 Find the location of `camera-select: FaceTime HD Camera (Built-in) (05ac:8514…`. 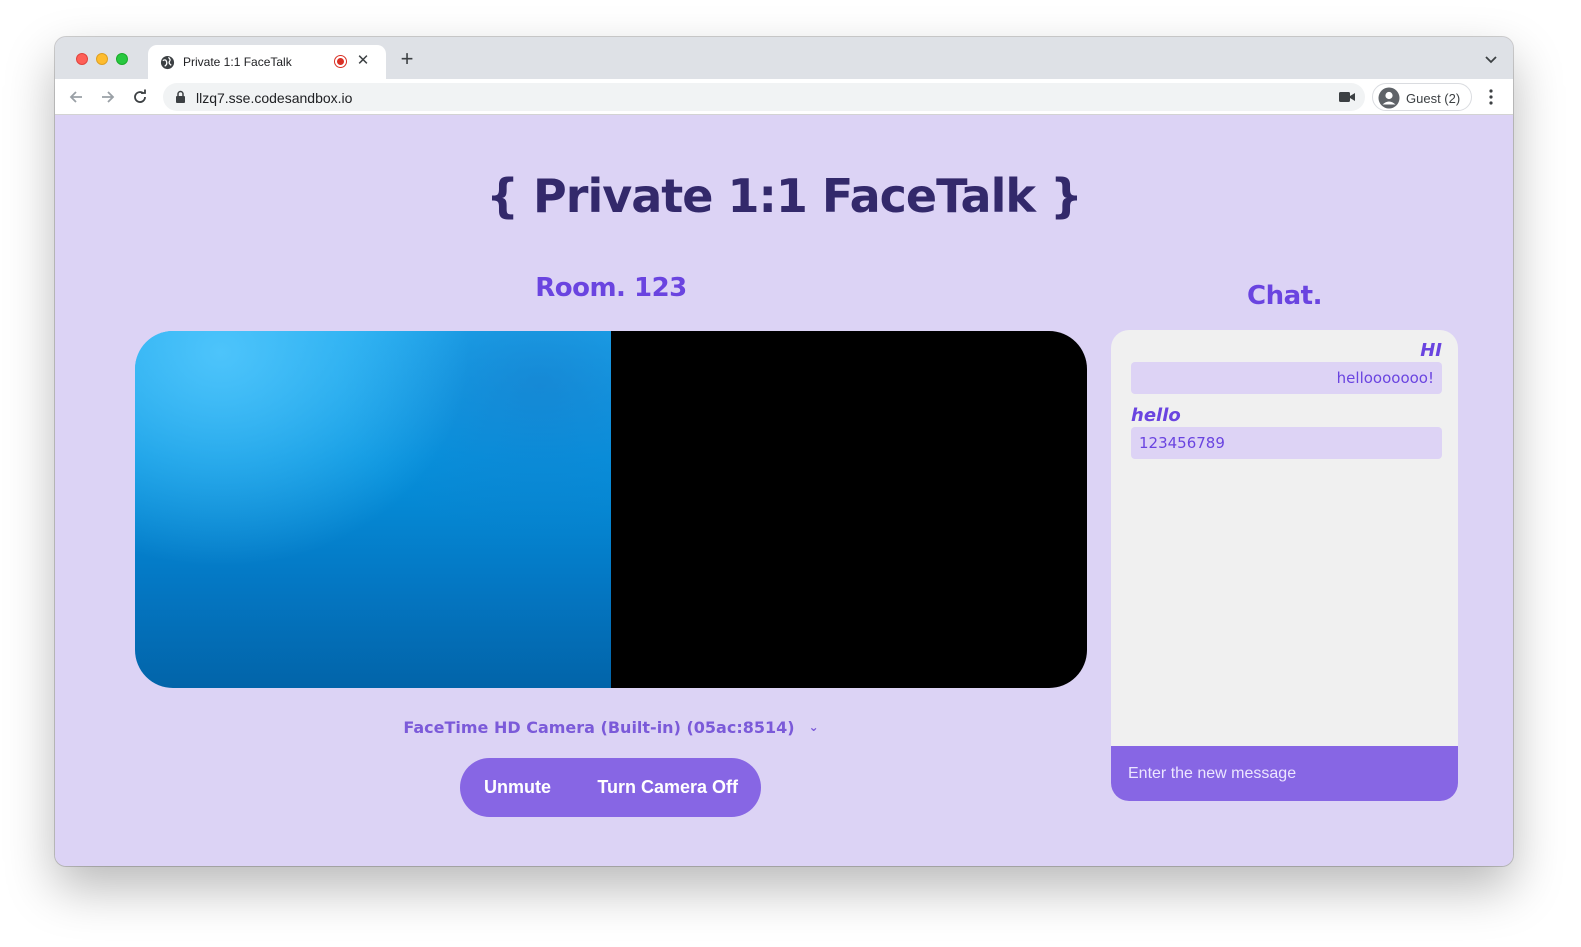

camera-select: FaceTime HD Camera (Built-in) (05ac:8514… is located at coordinates (611, 727).